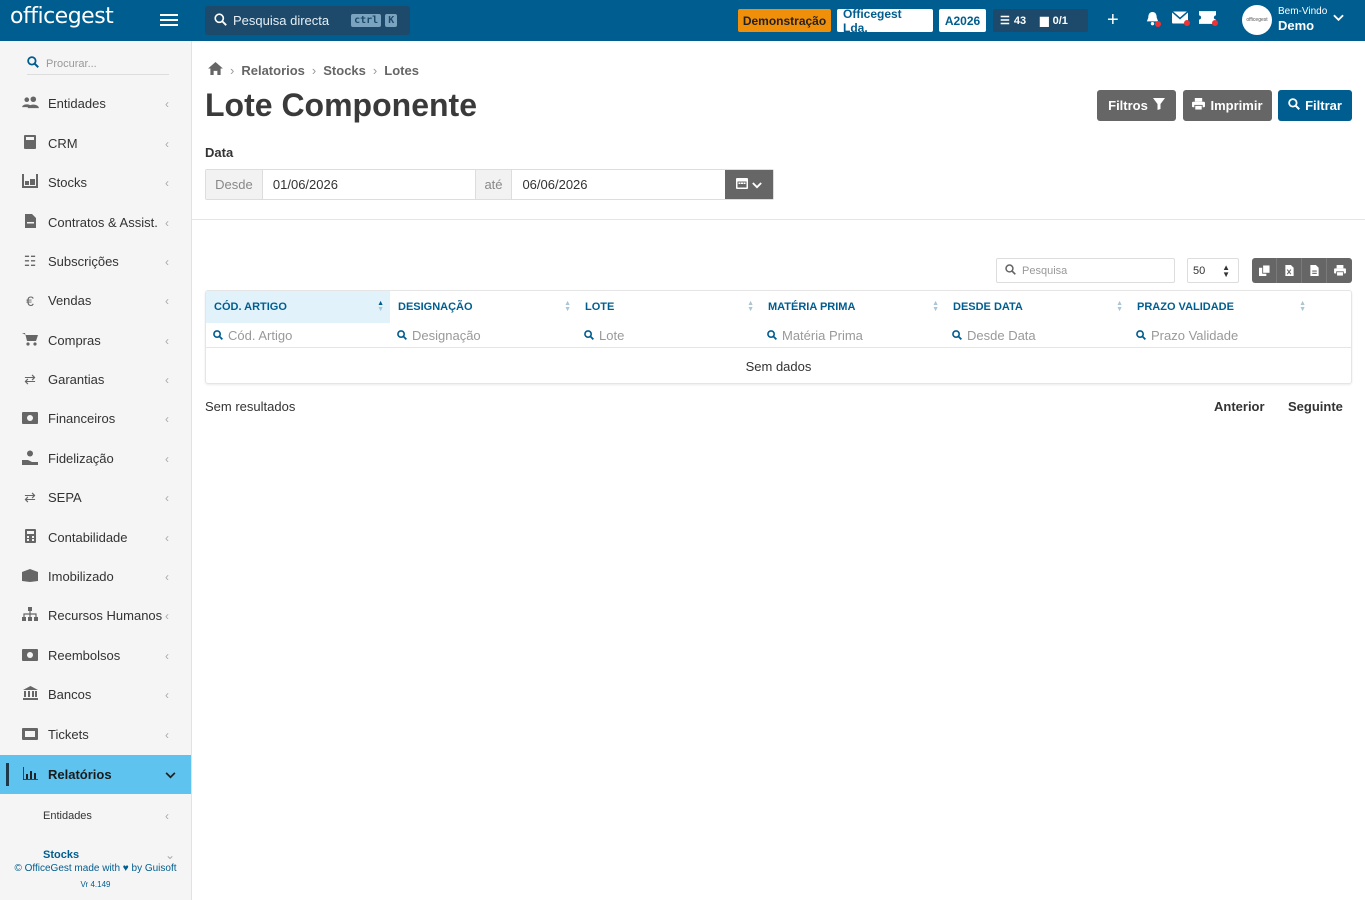 The width and height of the screenshot is (1365, 900). I want to click on sidebar-item-compras: Compras ‹, so click(95, 340).